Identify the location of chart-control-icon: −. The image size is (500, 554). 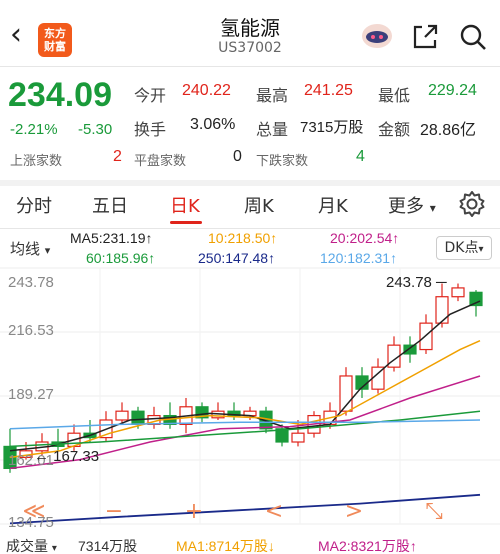
(114, 511).